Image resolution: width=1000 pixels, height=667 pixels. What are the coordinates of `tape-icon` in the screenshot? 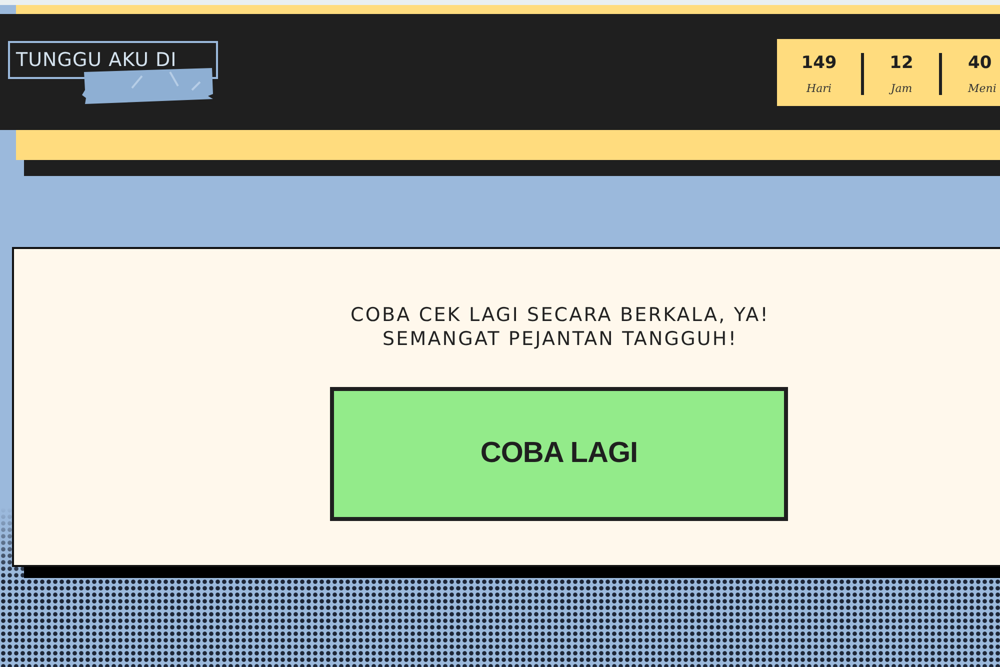 It's located at (148, 86).